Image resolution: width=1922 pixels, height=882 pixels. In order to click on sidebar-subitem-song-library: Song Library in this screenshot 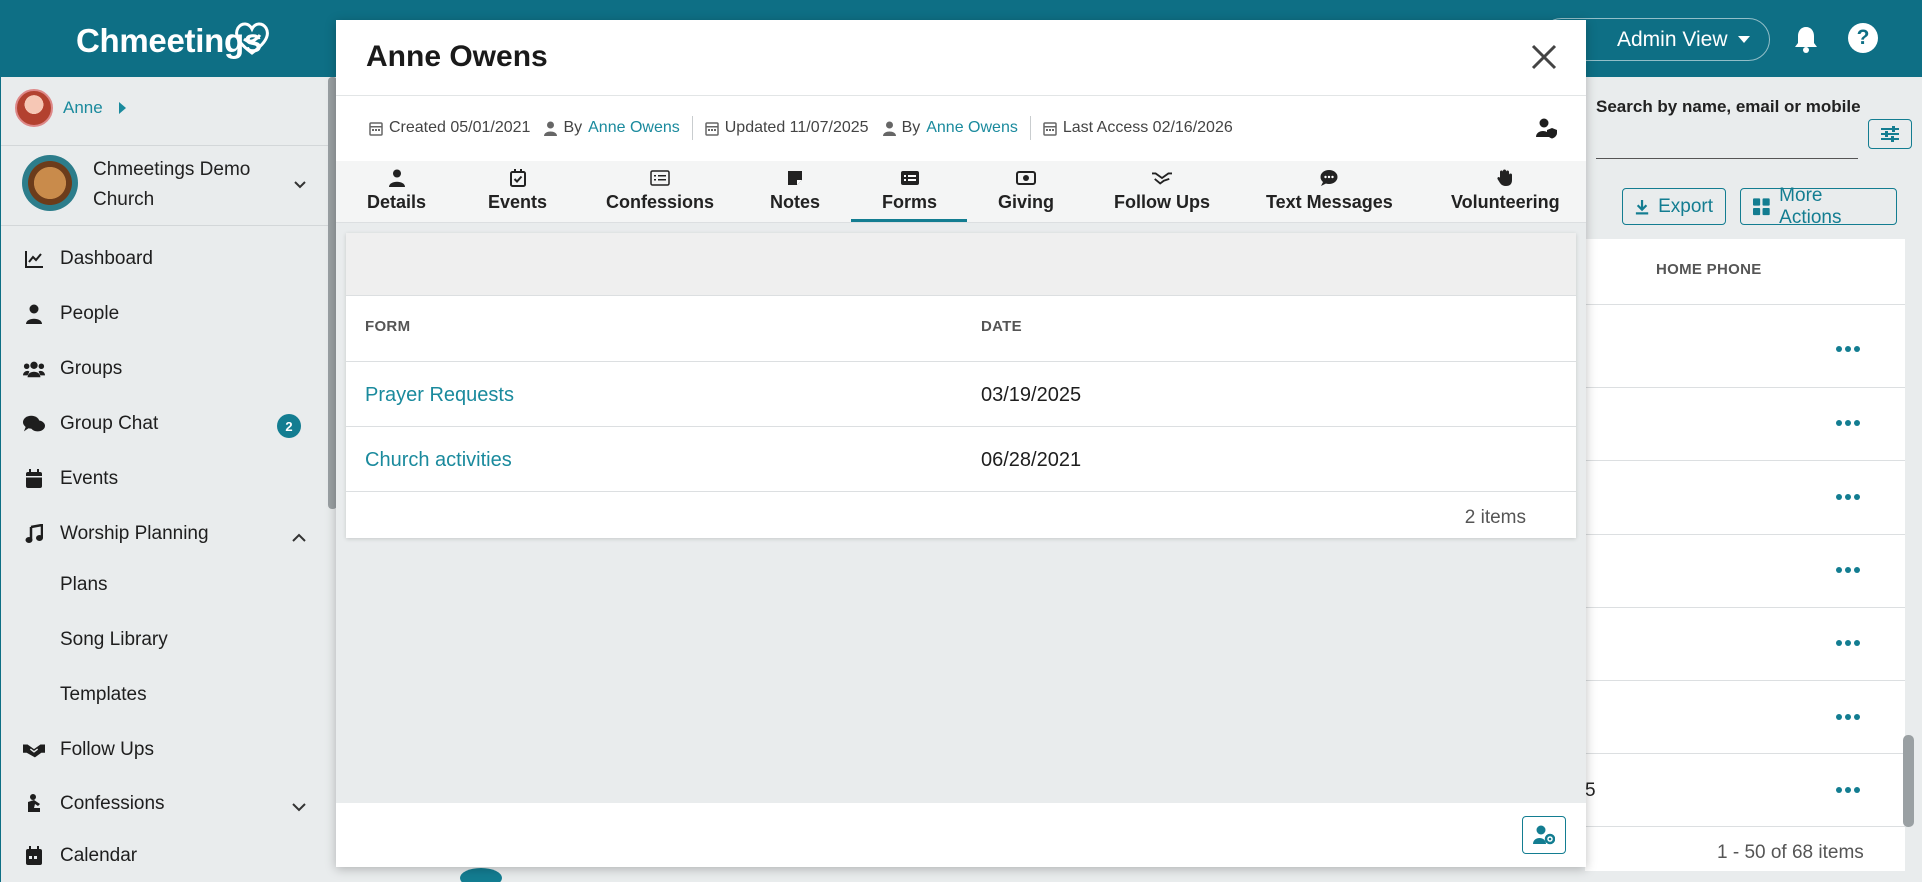, I will do `click(114, 640)`.